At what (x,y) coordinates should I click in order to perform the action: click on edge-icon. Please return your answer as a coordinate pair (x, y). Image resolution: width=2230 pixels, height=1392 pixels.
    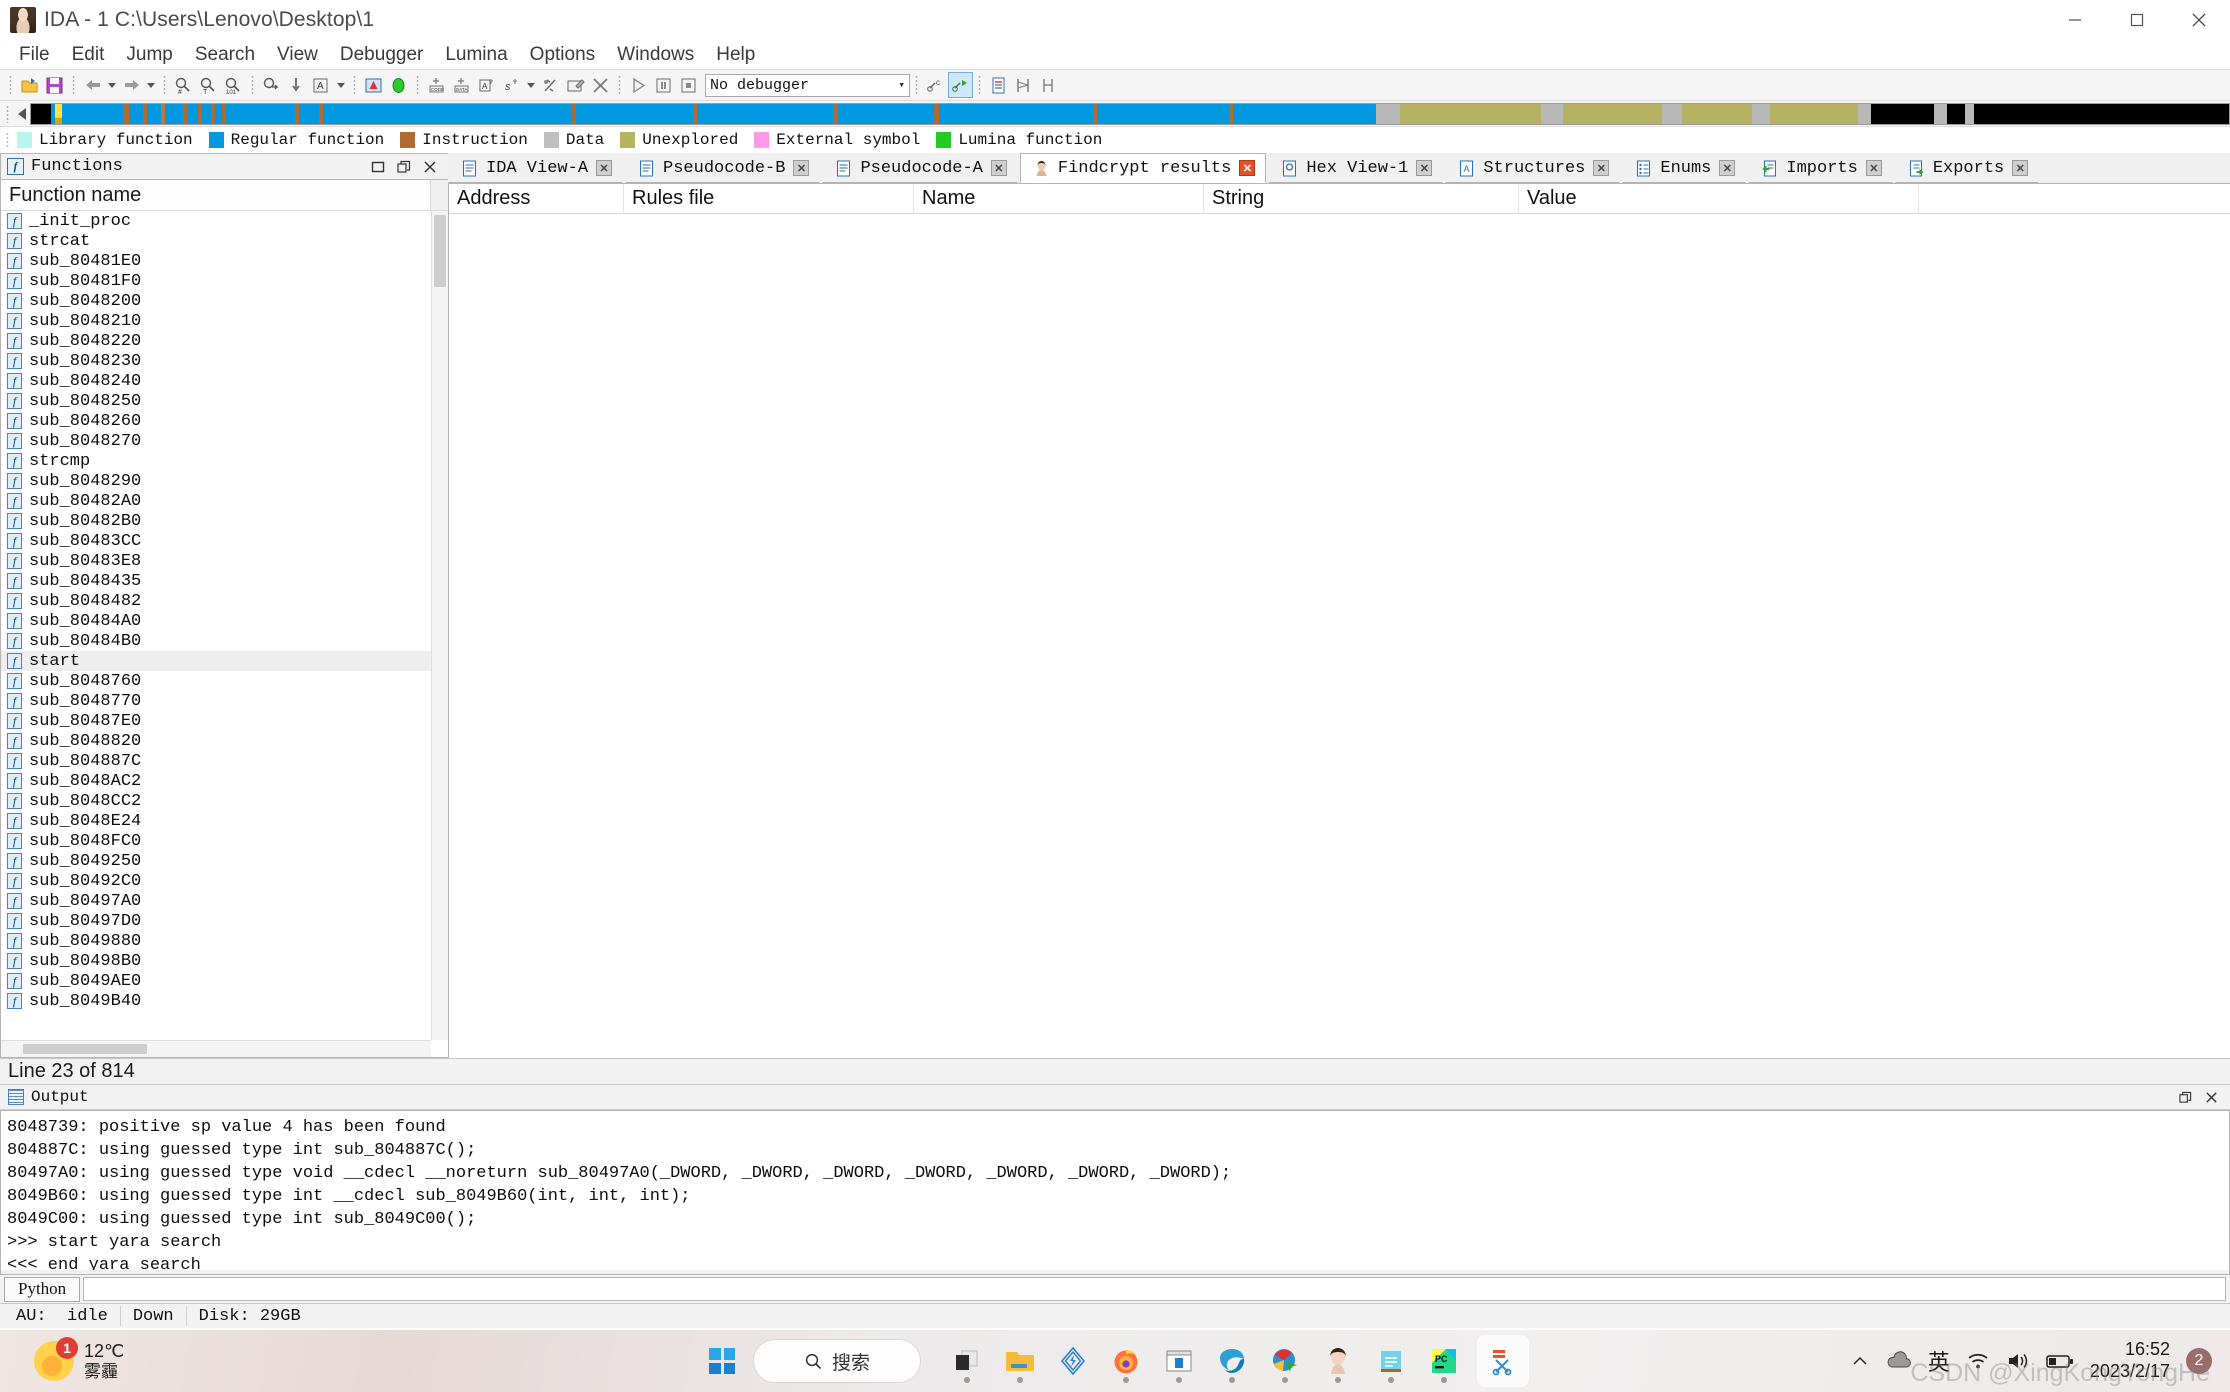
    Looking at the image, I should click on (1232, 1361).